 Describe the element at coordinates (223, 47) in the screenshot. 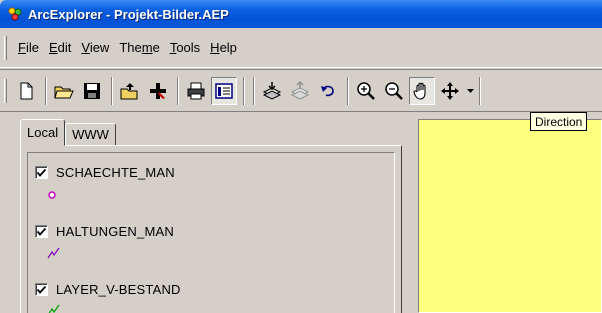

I see `menu-help: Help` at that location.